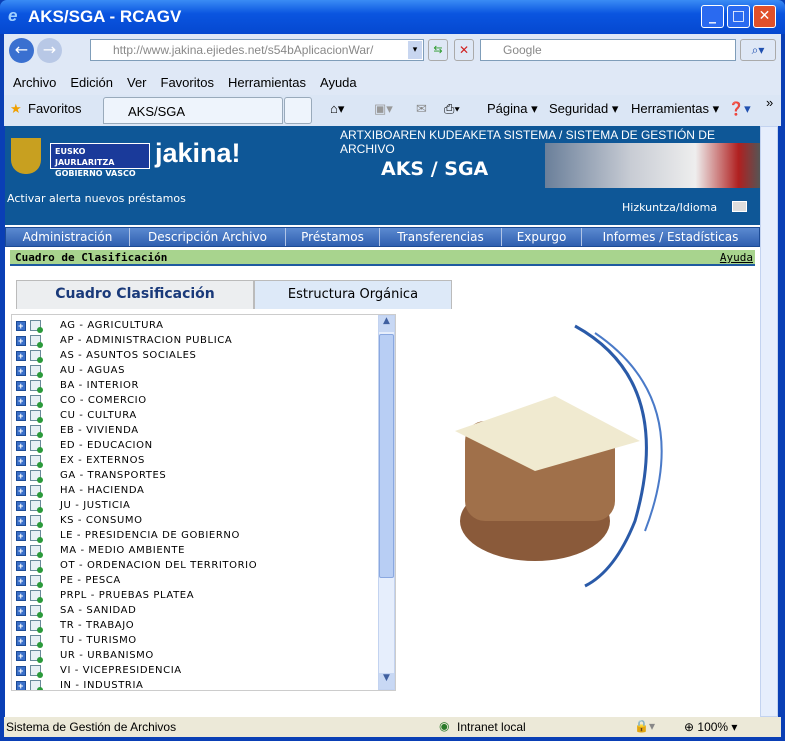 The height and width of the screenshot is (741, 785). I want to click on page-menu: Página ▾, so click(512, 109).